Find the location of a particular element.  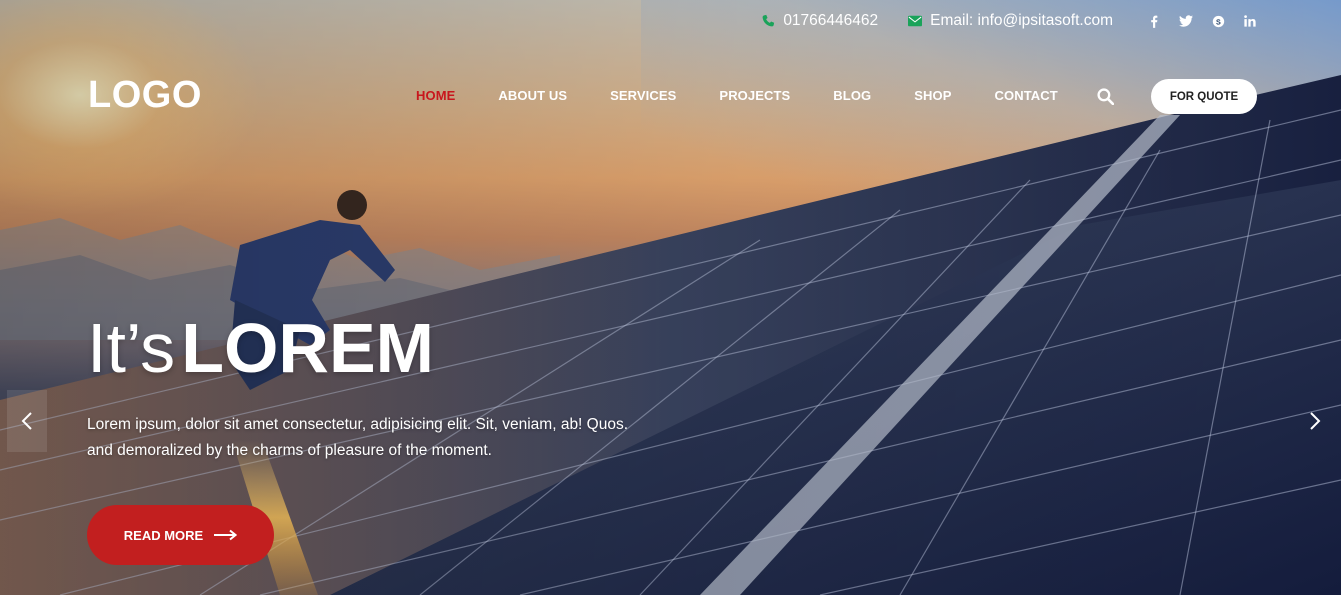

phone-contact: 01766446462 is located at coordinates (819, 21).